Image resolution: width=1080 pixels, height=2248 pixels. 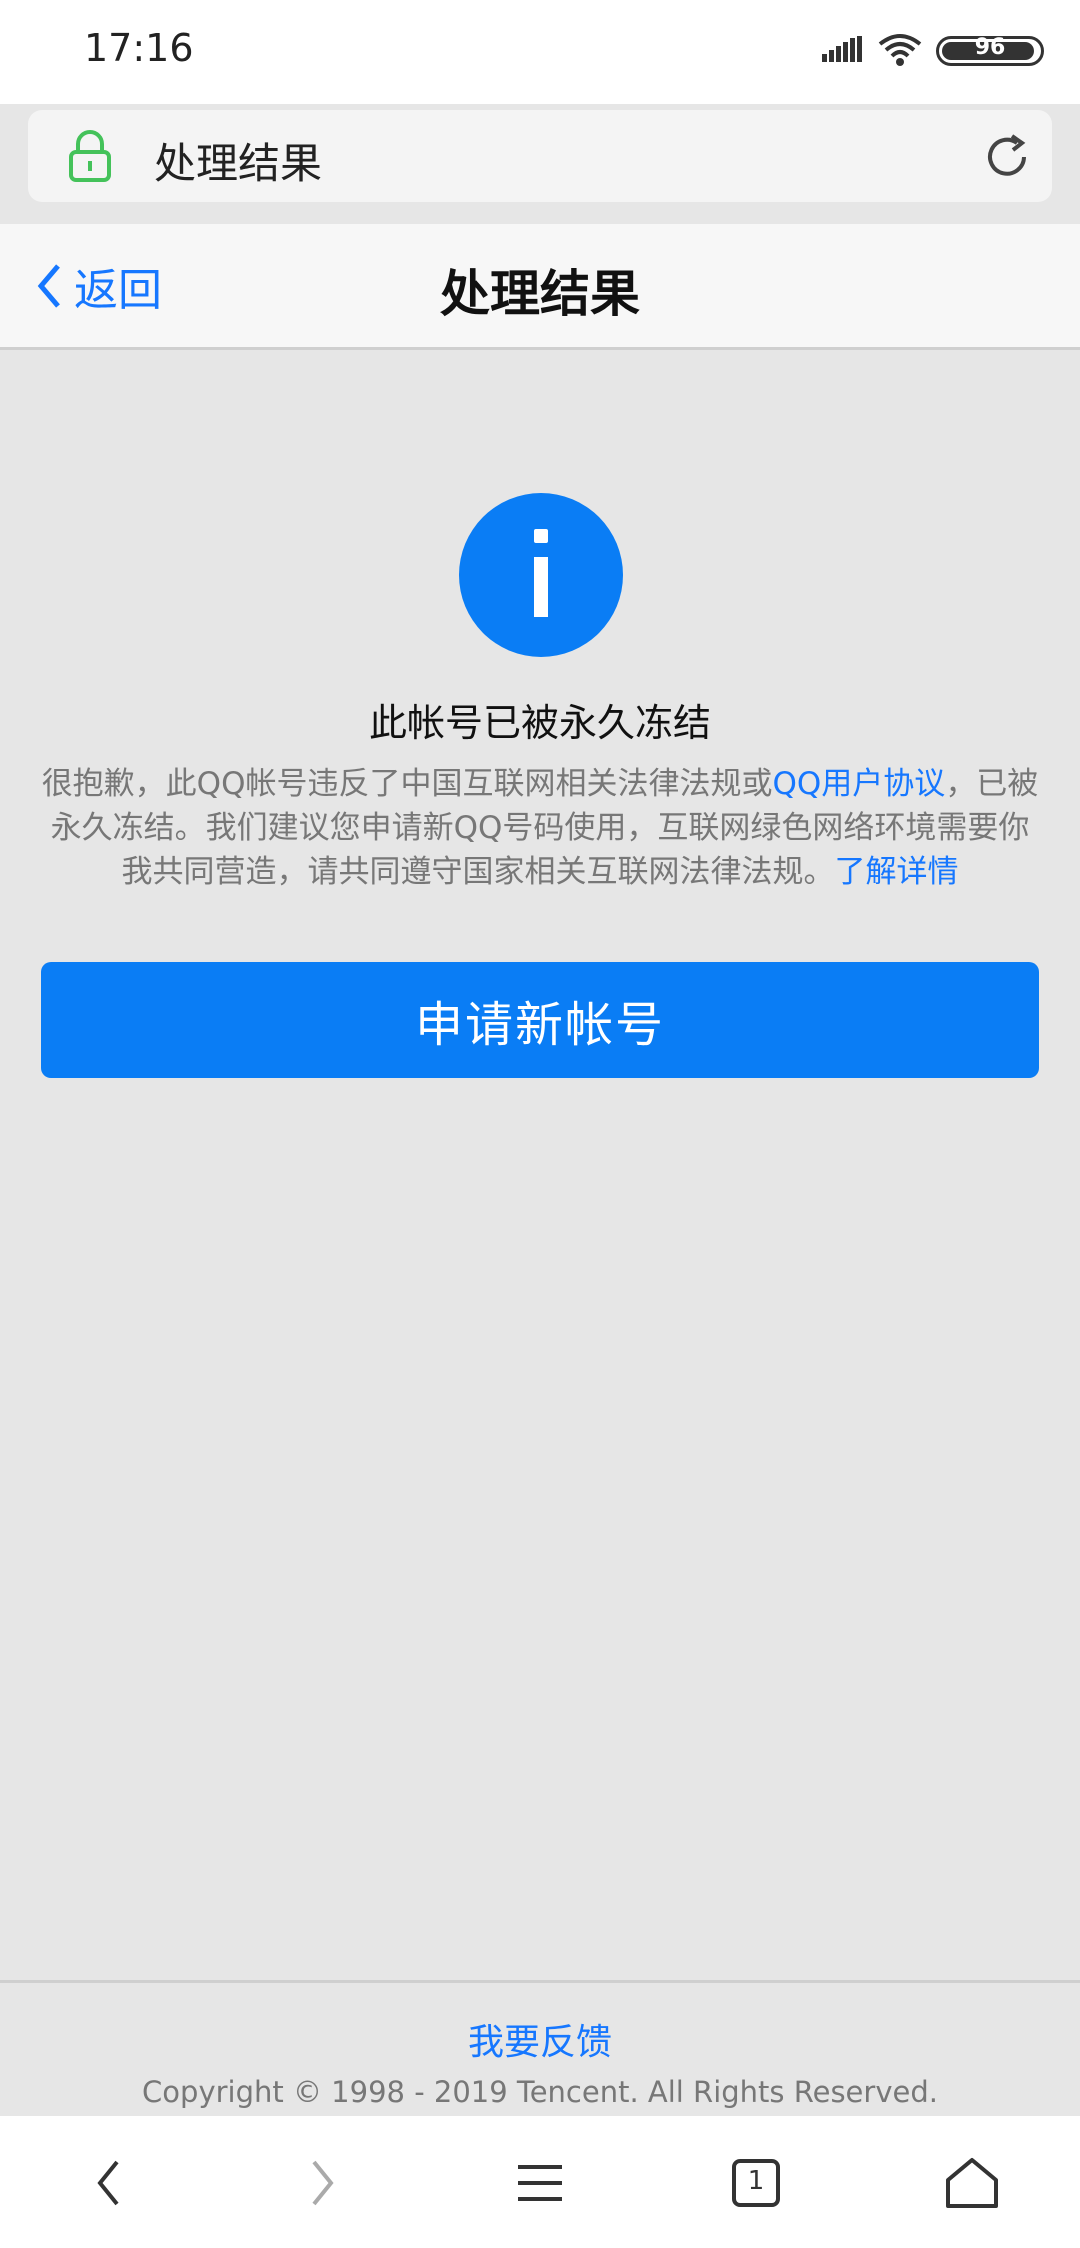 I want to click on tab-count: 1, so click(x=756, y=2181).